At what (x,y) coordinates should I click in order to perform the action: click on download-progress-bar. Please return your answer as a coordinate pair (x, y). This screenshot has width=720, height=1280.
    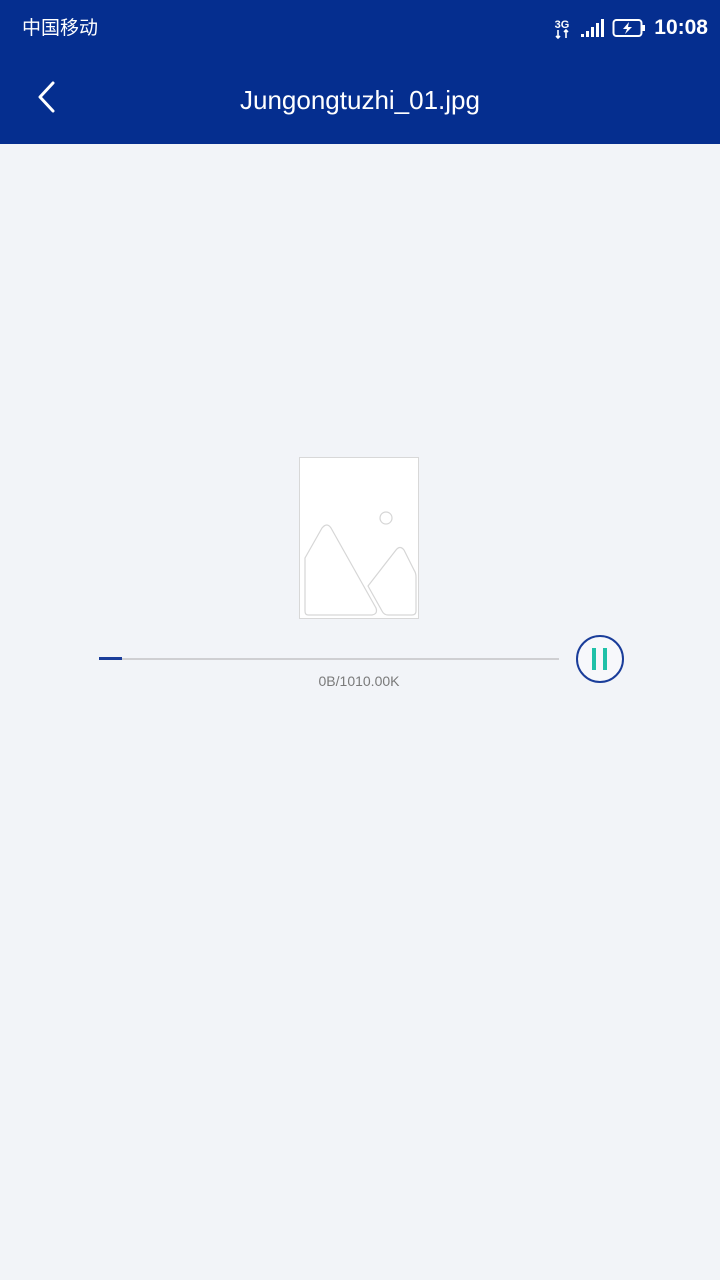
    Looking at the image, I should click on (329, 658).